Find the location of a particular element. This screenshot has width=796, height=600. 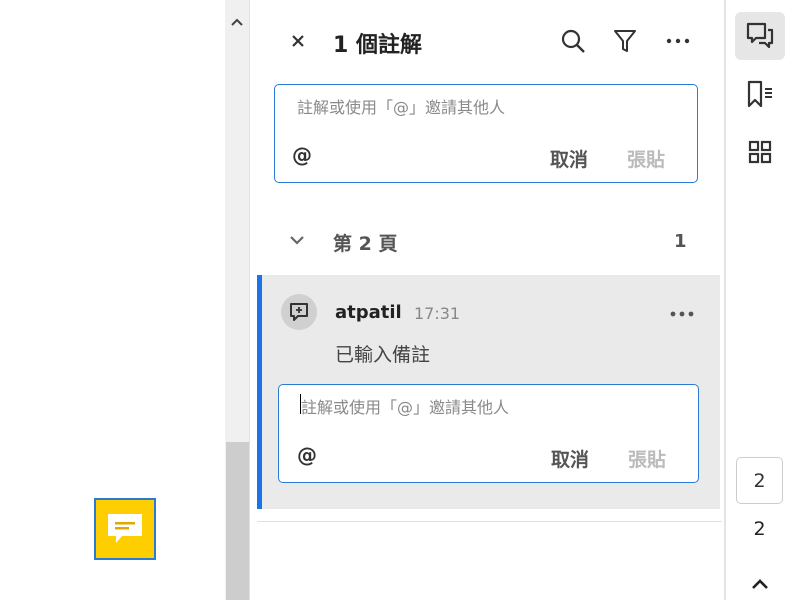

bookmarks-button is located at coordinates (760, 94).